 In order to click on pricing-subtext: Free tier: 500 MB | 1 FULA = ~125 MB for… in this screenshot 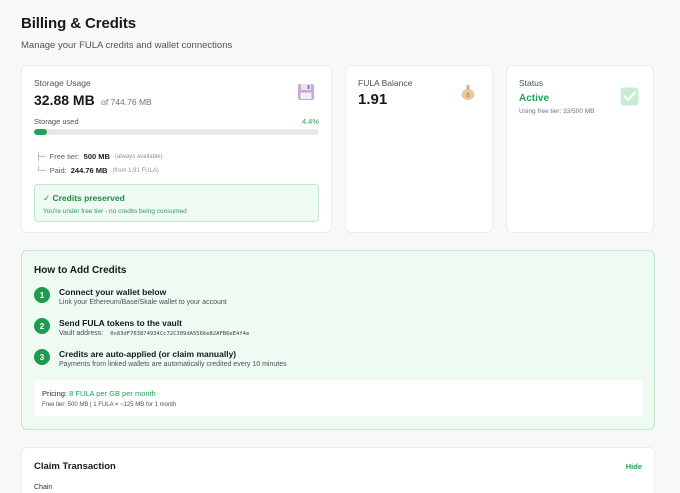, I will do `click(109, 405)`.